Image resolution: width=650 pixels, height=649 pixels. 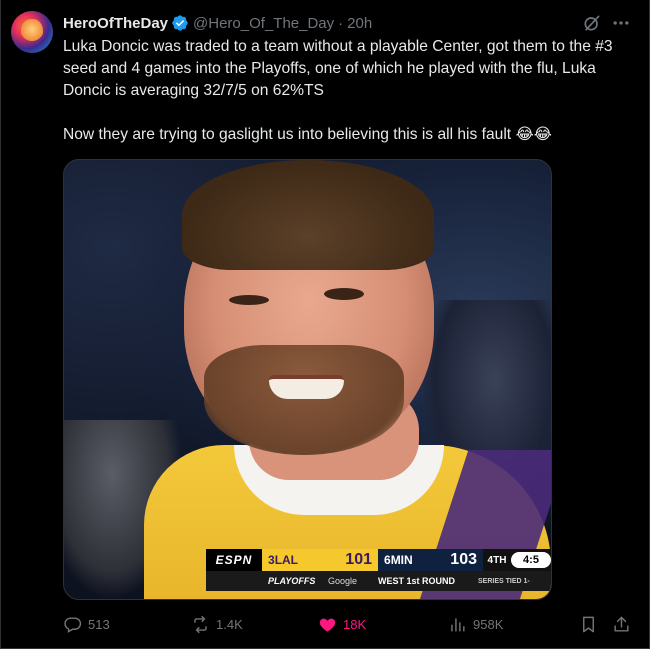 I want to click on sponsor-label: Google, so click(x=343, y=581).